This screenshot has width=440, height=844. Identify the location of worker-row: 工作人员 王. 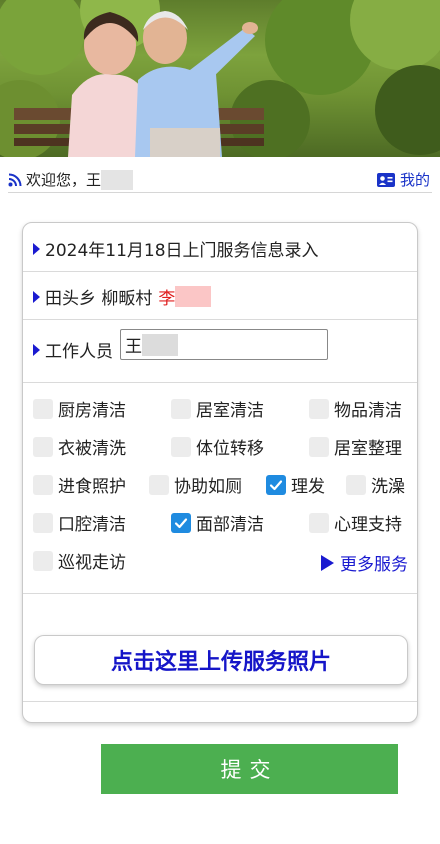
(220, 351).